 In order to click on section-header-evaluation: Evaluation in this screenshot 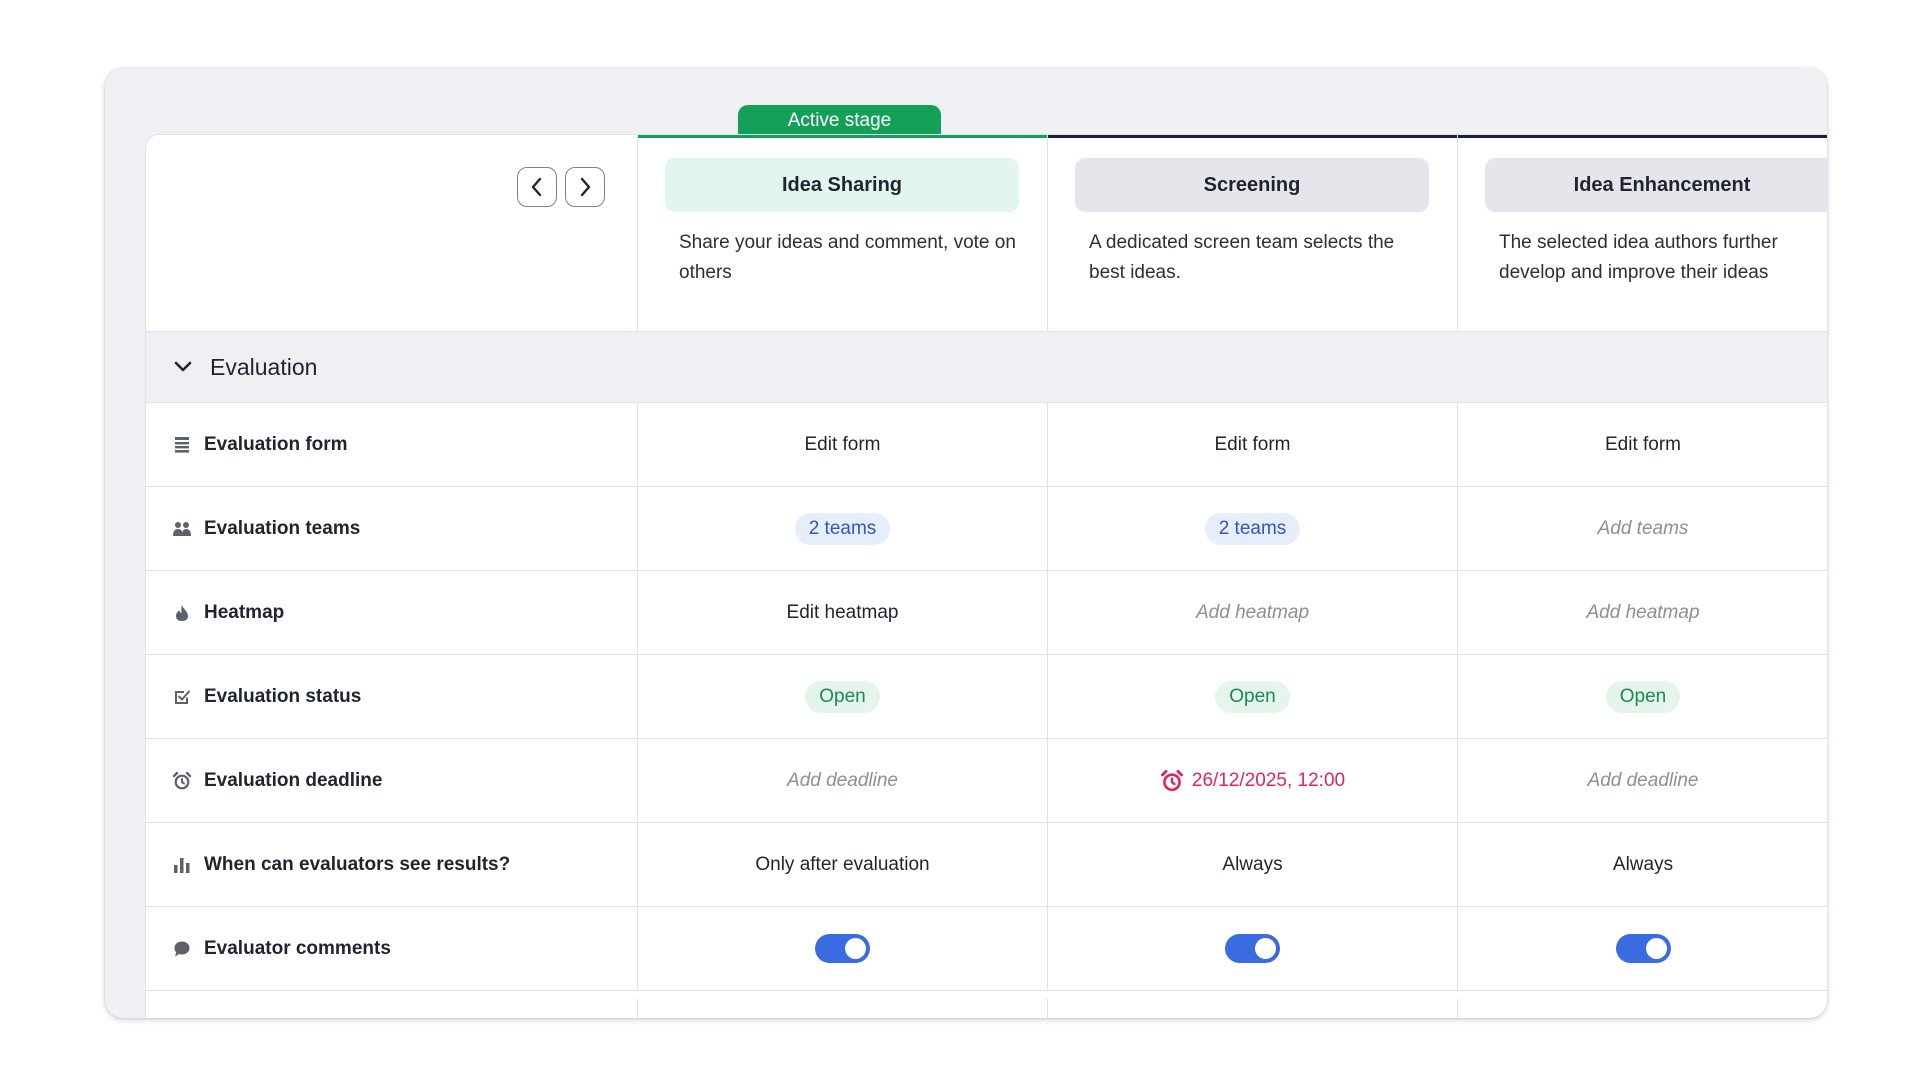, I will do `click(986, 367)`.